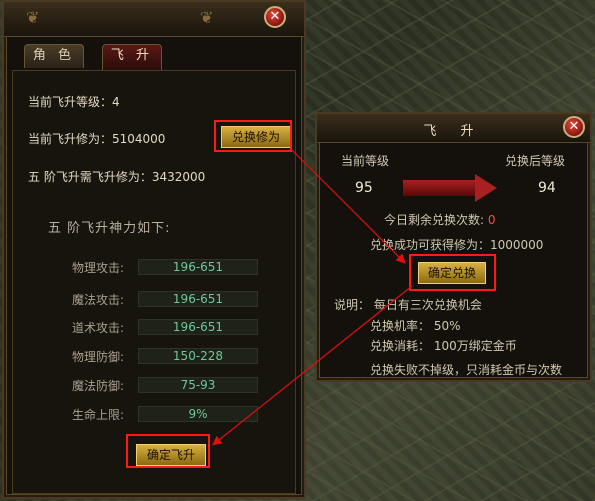 Image resolution: width=595 pixels, height=501 pixels. I want to click on stat-row: 道术攻击: 196-651, so click(167, 327).